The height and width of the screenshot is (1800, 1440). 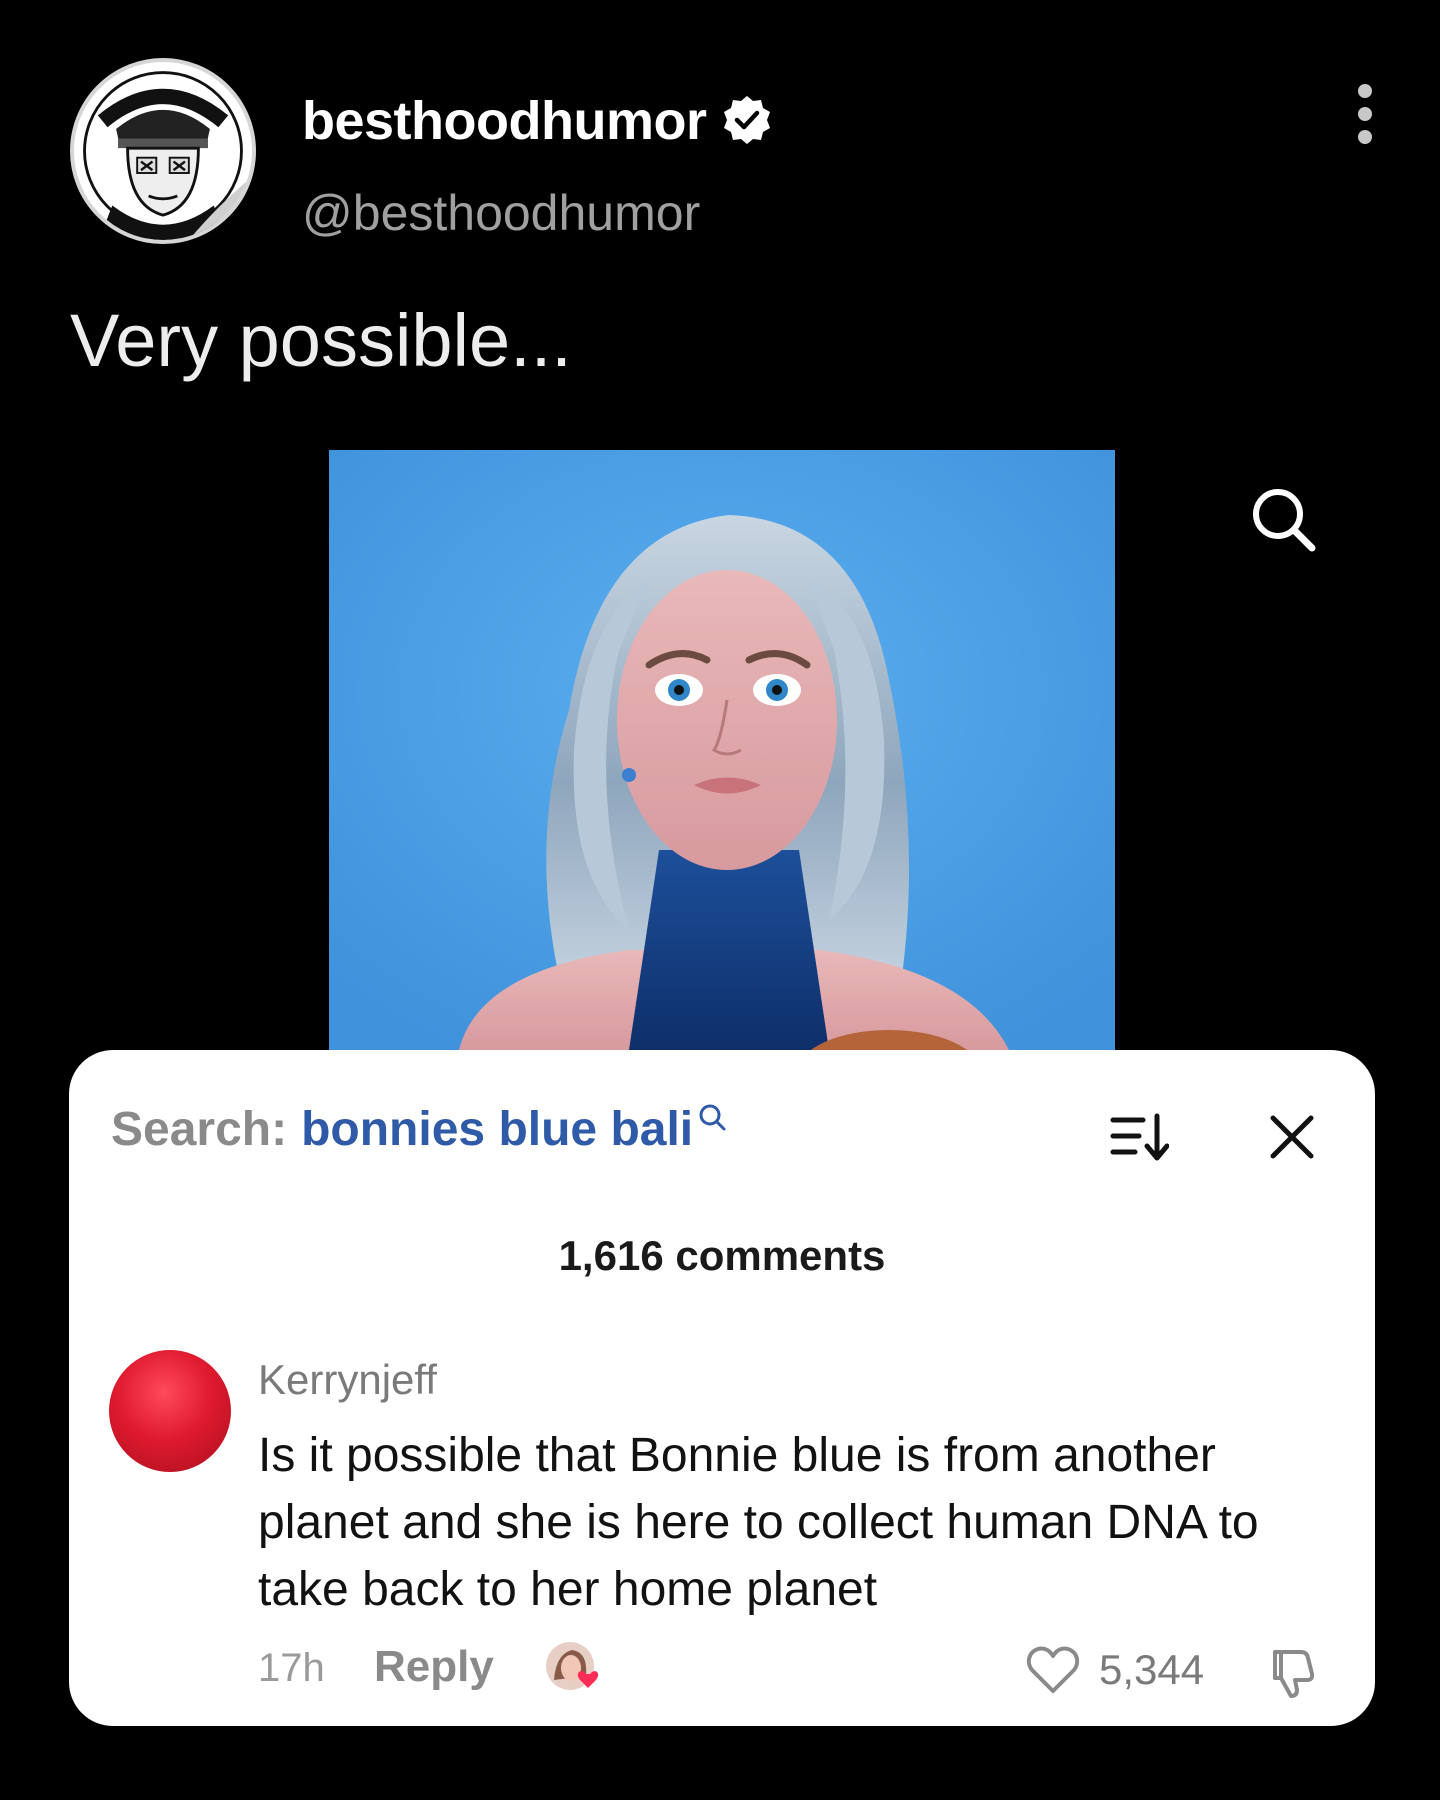 I want to click on query-search-icon, so click(x=712, y=1117).